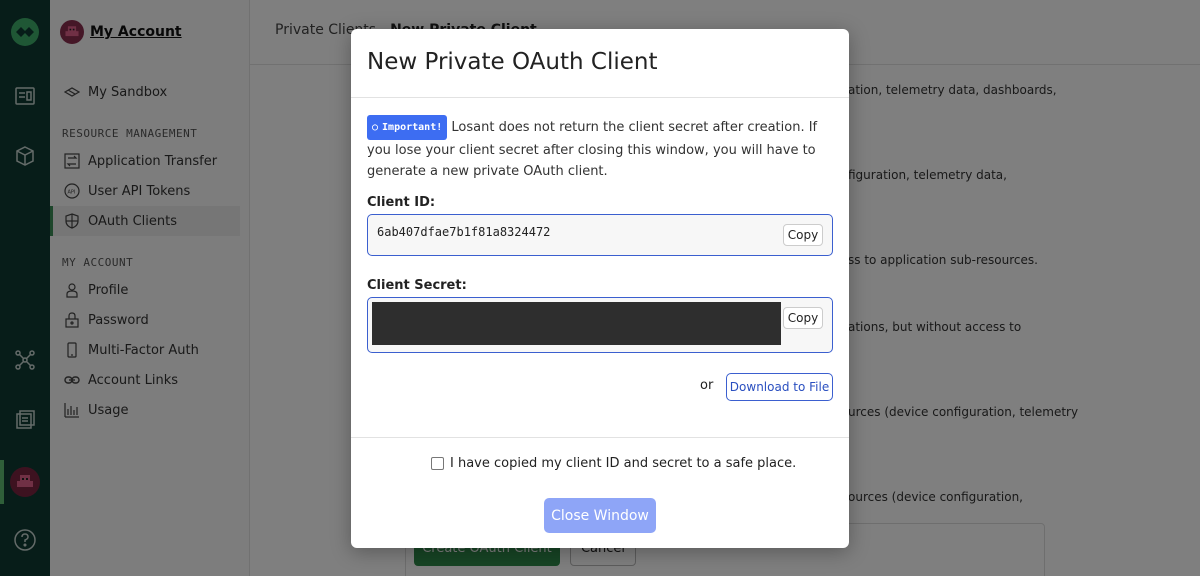 The height and width of the screenshot is (576, 1200). Describe the element at coordinates (401, 202) in the screenshot. I see `client-id-label: Client ID:` at that location.